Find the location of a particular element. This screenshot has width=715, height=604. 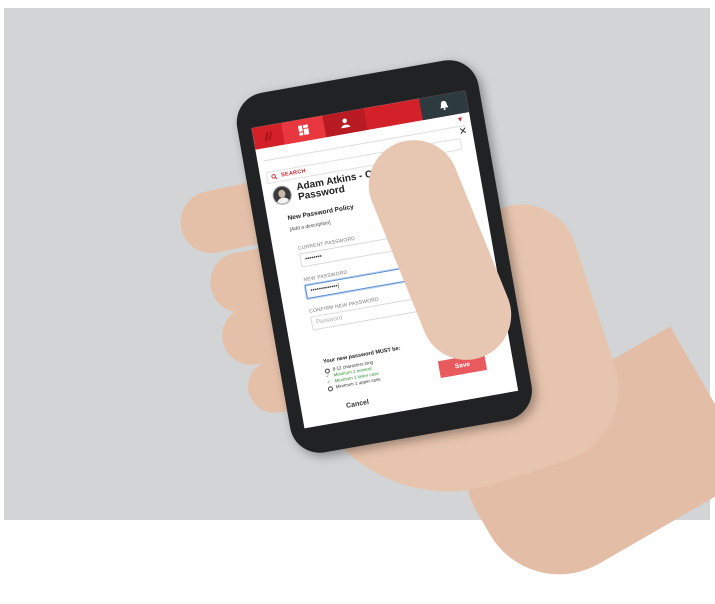

unmet-circle-icon is located at coordinates (330, 388).